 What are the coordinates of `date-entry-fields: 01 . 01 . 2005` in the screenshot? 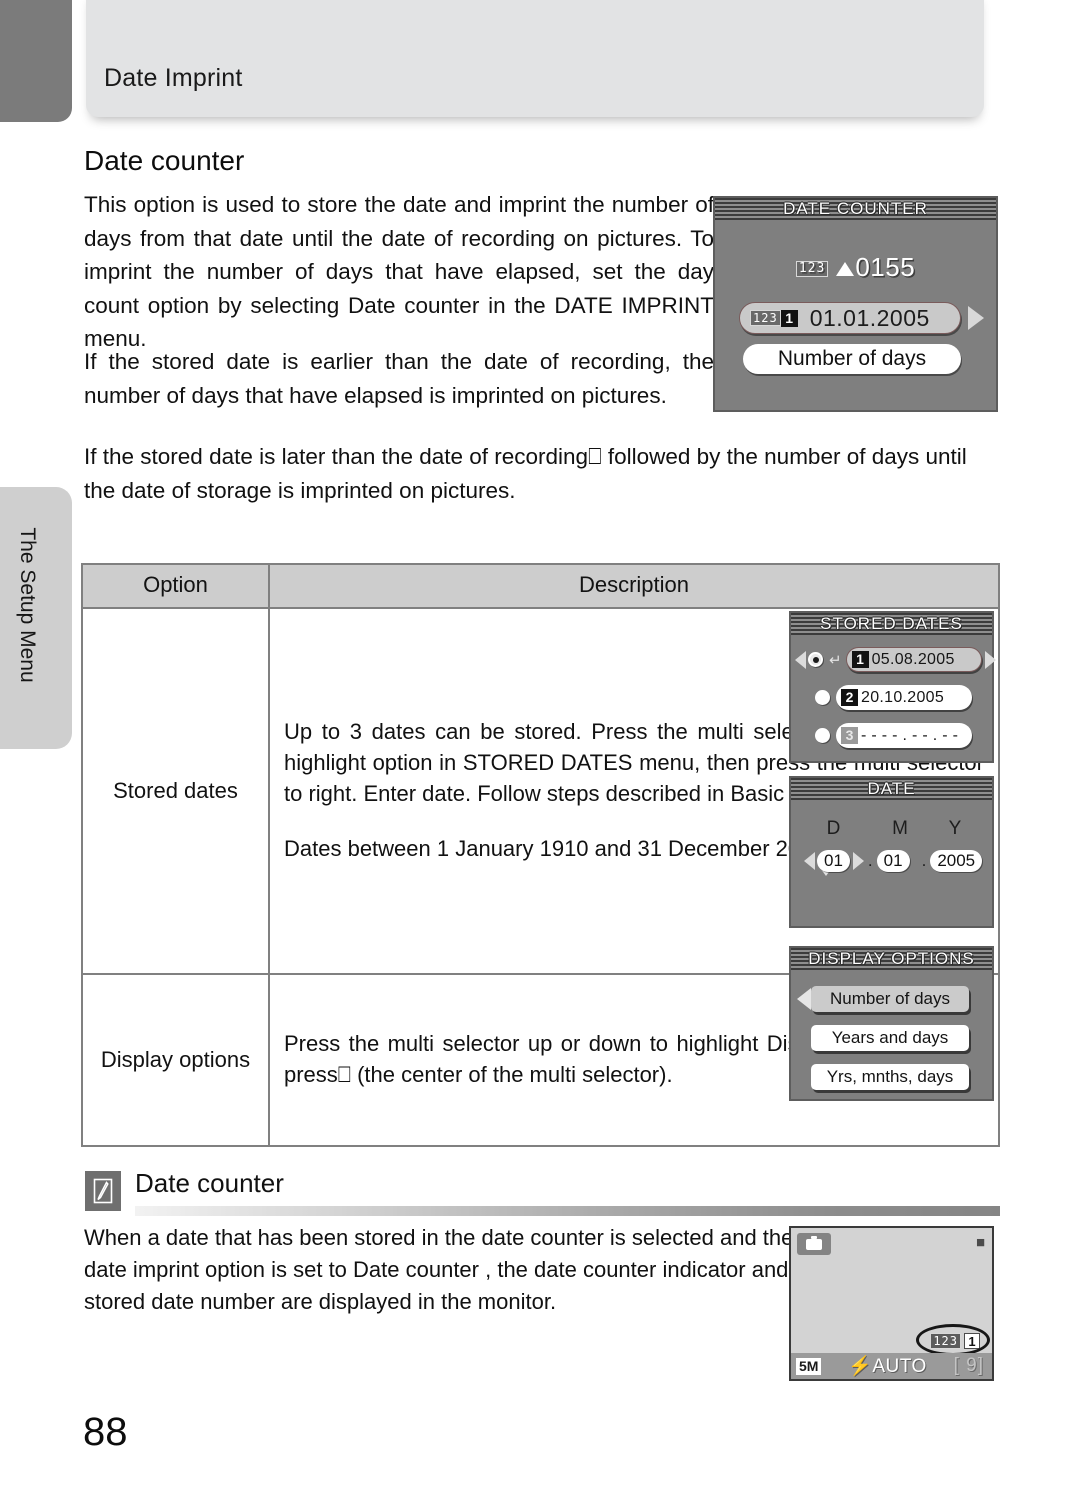 It's located at (891, 861).